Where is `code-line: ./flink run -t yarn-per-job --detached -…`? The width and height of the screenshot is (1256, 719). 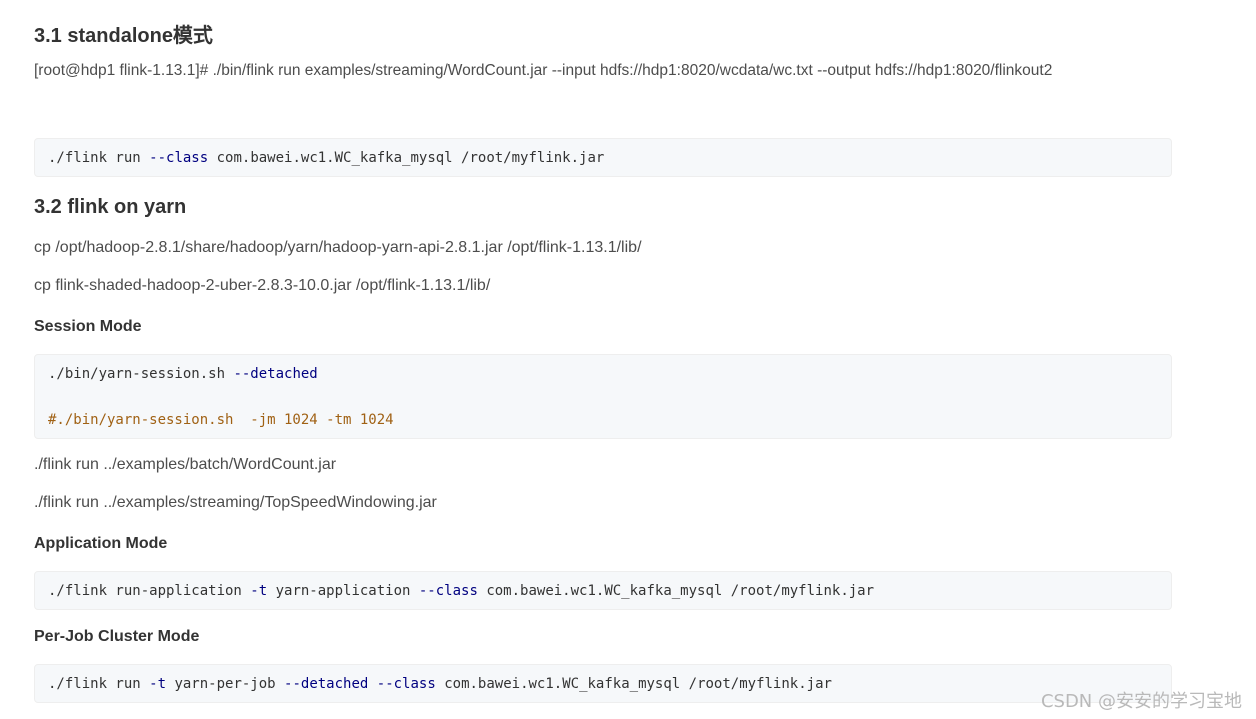 code-line: ./flink run -t yarn-per-job --detached -… is located at coordinates (440, 684).